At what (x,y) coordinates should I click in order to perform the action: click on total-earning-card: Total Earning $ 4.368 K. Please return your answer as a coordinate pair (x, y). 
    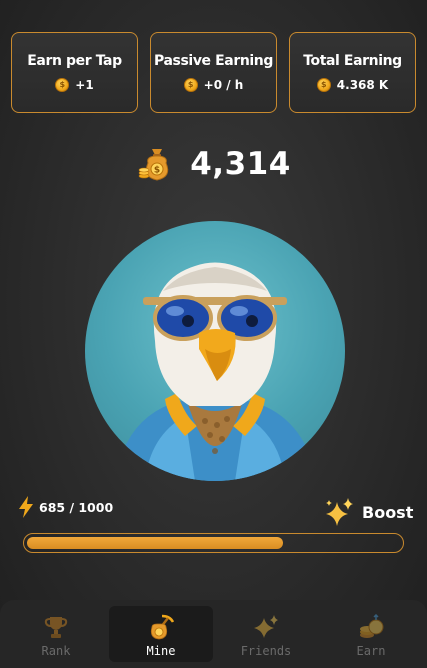
    Looking at the image, I should click on (352, 72).